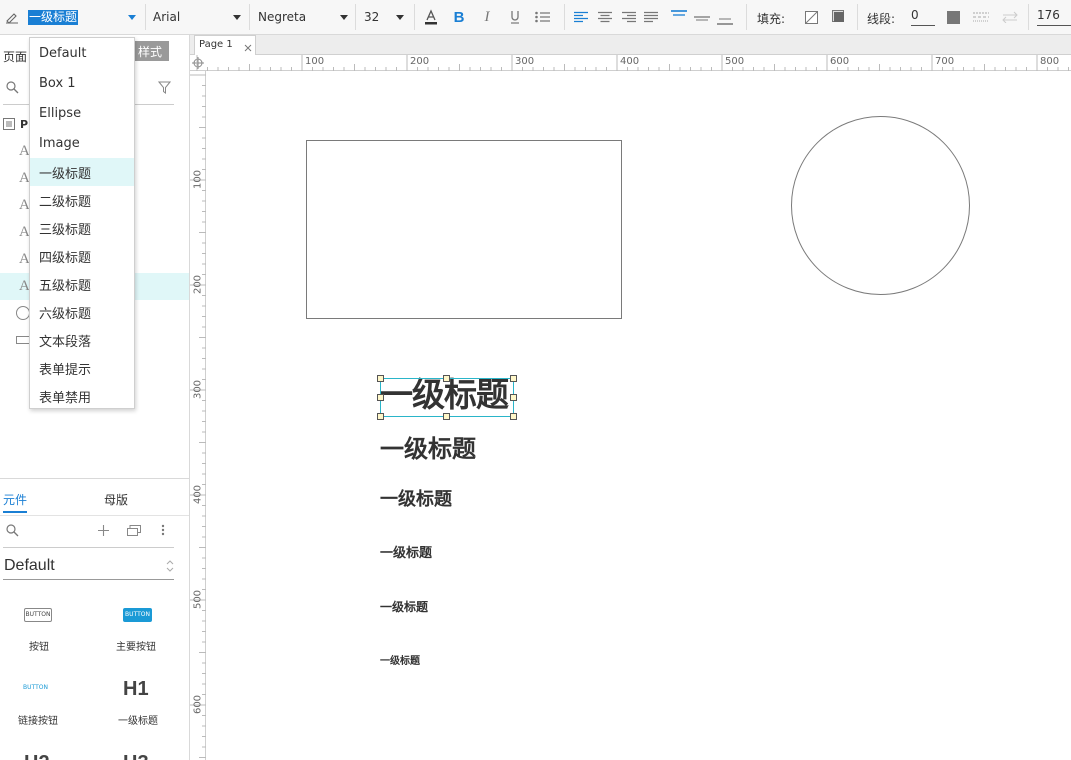 This screenshot has height=760, width=1071. I want to click on heading-5-text: 一级标题, so click(404, 607).